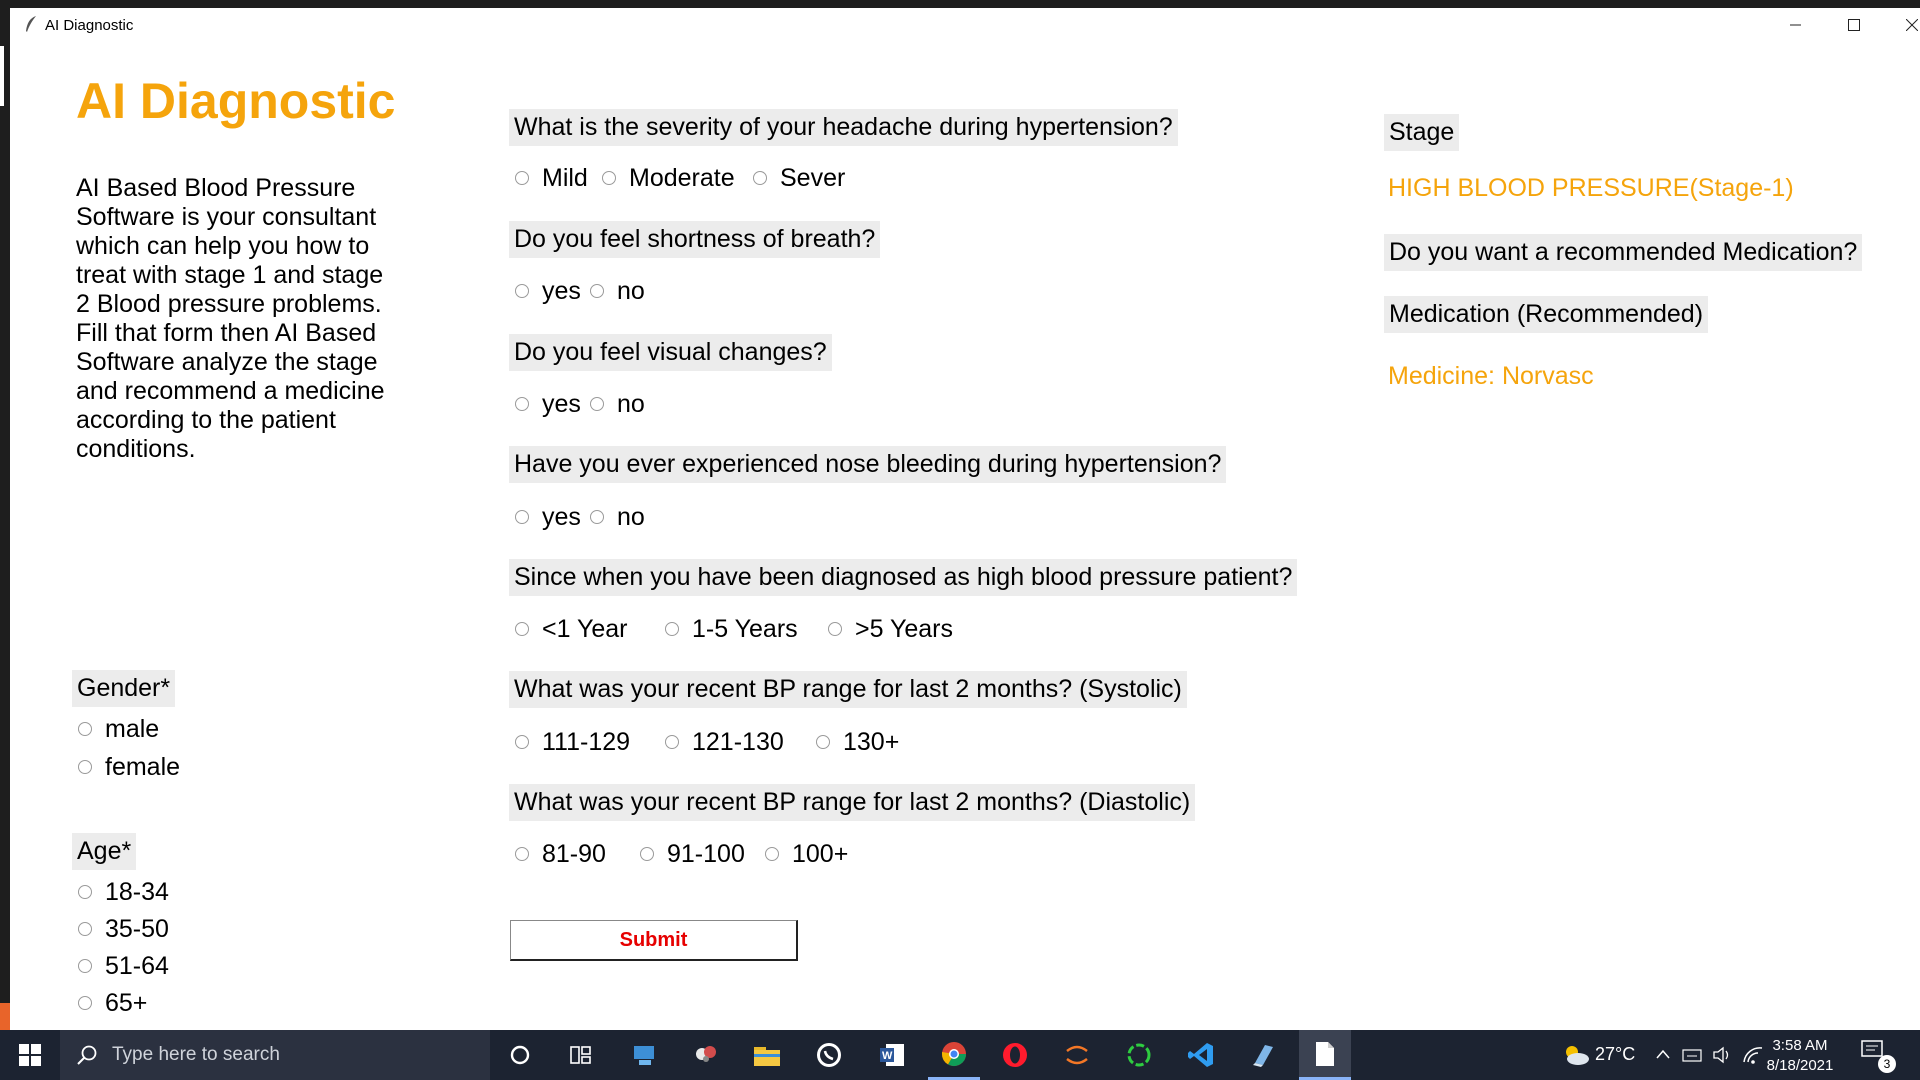  I want to click on question-visual-changes: Do you feel visual changes?, so click(670, 352).